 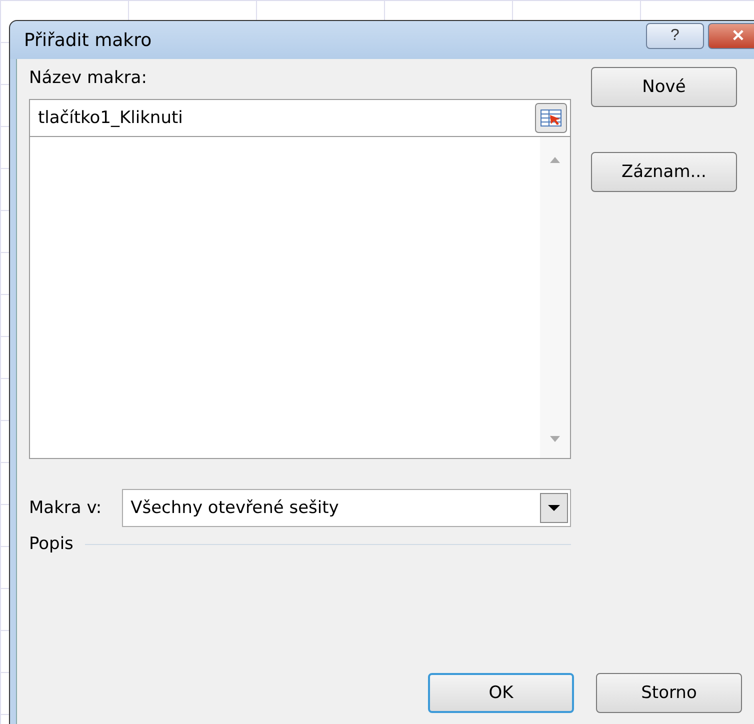 What do you see at coordinates (664, 87) in the screenshot?
I see `dialog-button: Nové` at bounding box center [664, 87].